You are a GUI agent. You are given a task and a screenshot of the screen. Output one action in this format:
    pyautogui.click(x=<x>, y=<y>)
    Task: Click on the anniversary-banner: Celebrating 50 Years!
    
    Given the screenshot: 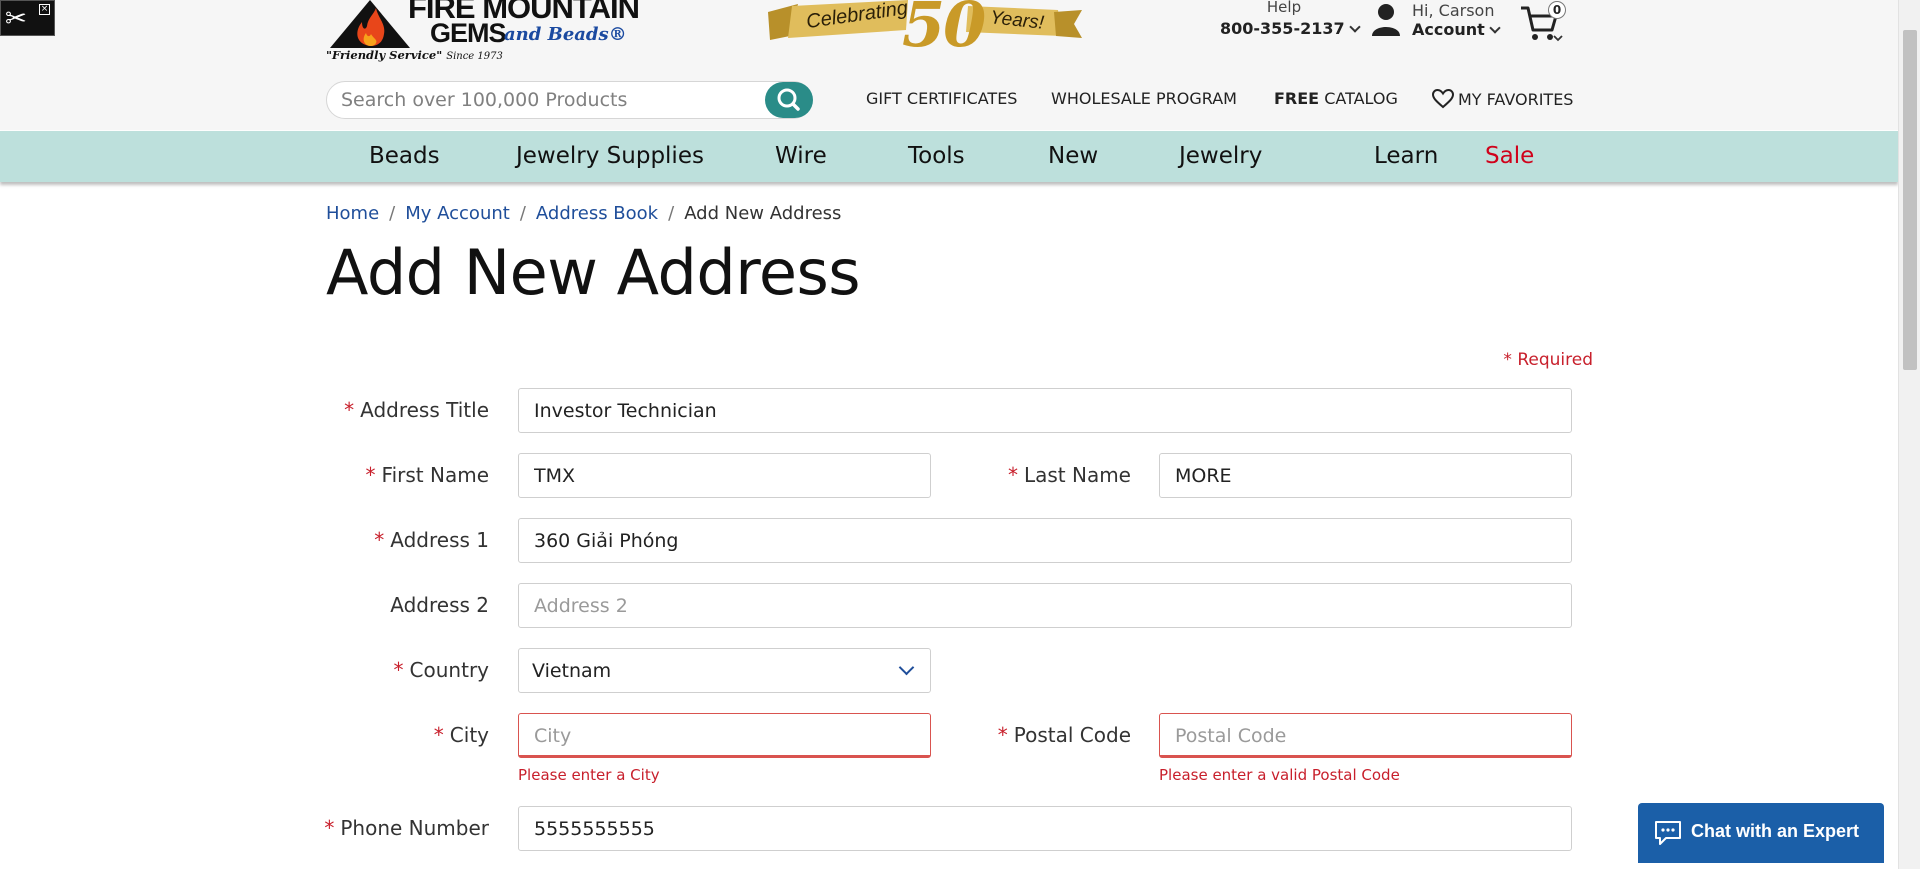 What is the action you would take?
    pyautogui.click(x=925, y=30)
    